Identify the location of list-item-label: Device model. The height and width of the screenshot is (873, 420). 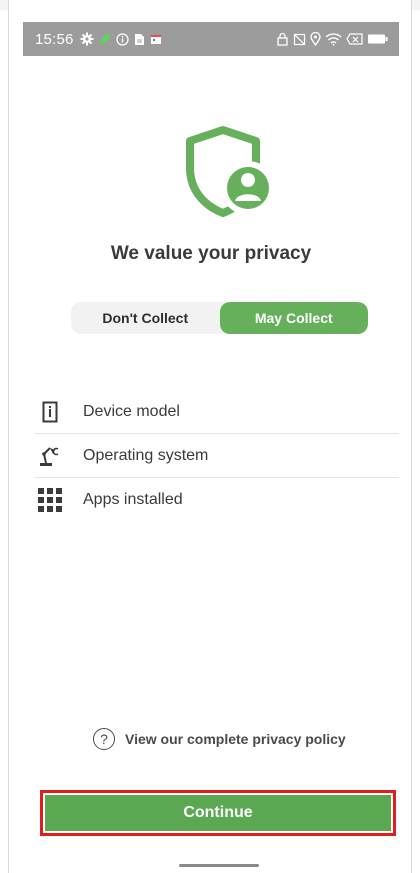
(131, 411).